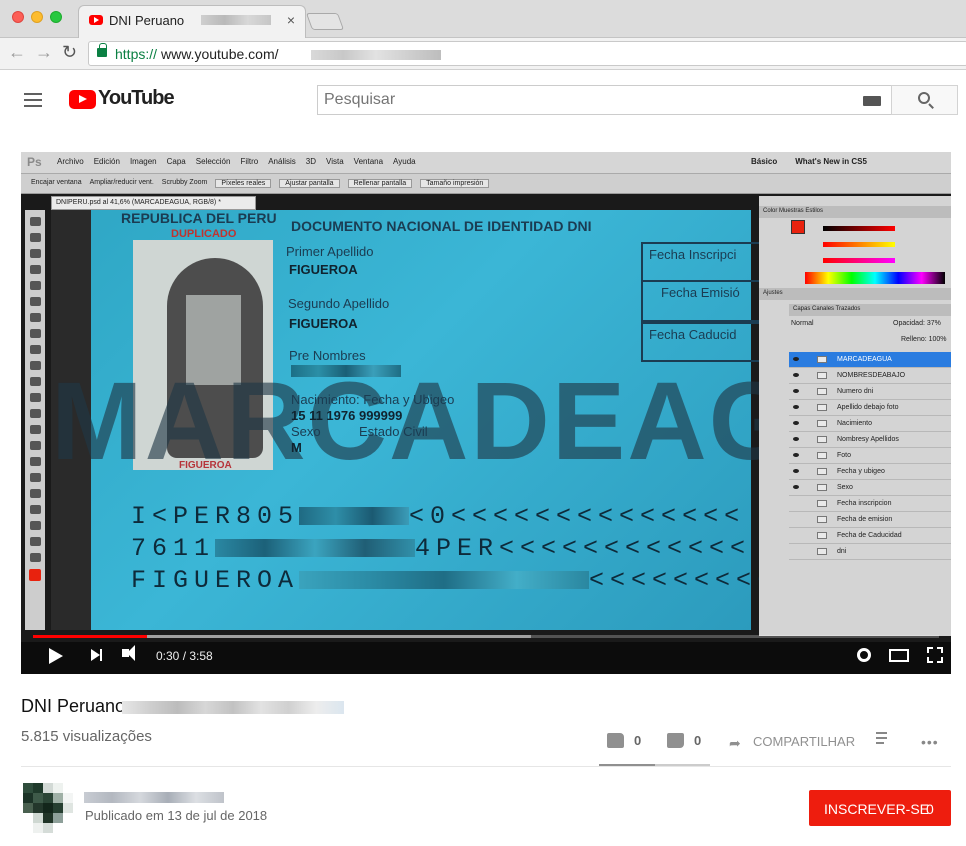 This screenshot has height=846, width=966. What do you see at coordinates (483, 19) in the screenshot?
I see `browser-tab-bar: DNI Peruano ×` at bounding box center [483, 19].